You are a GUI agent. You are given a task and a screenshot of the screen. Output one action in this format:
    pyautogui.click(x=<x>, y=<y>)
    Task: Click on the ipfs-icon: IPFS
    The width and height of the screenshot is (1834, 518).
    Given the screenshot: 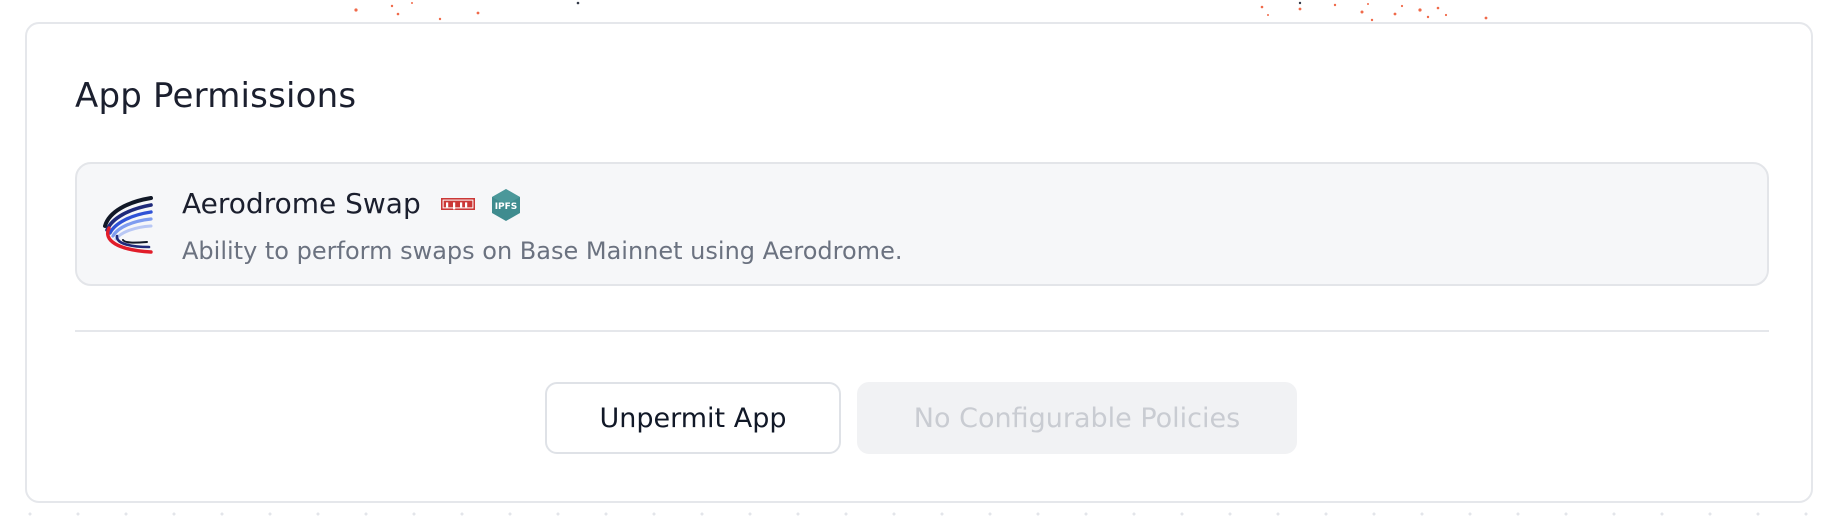 What is the action you would take?
    pyautogui.click(x=506, y=205)
    